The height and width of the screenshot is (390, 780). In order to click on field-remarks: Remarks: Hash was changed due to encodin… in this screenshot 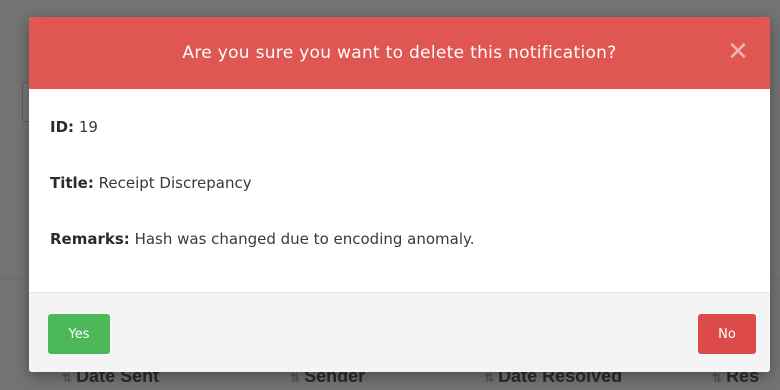, I will do `click(262, 239)`.